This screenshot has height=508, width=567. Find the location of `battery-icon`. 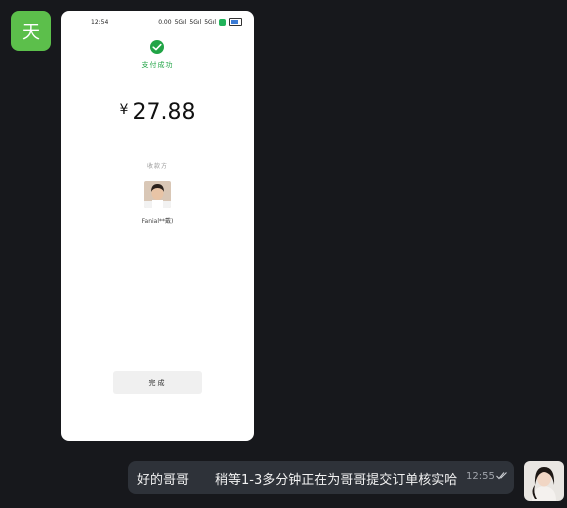

battery-icon is located at coordinates (235, 22).